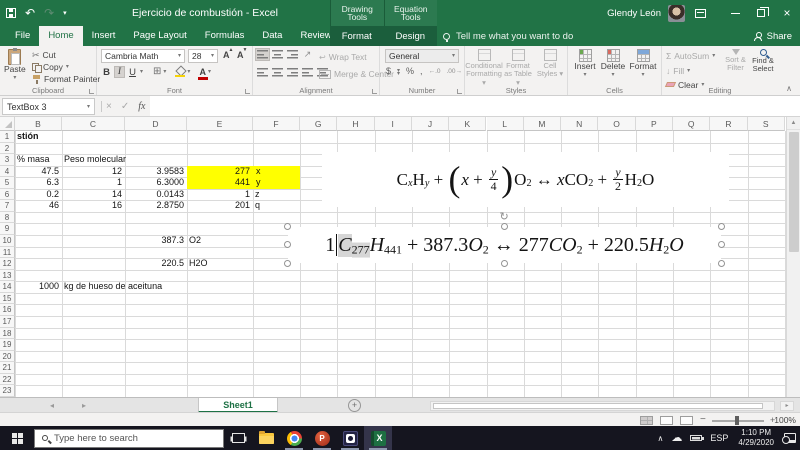  I want to click on delete-cells-button: Delete ▾, so click(613, 63).